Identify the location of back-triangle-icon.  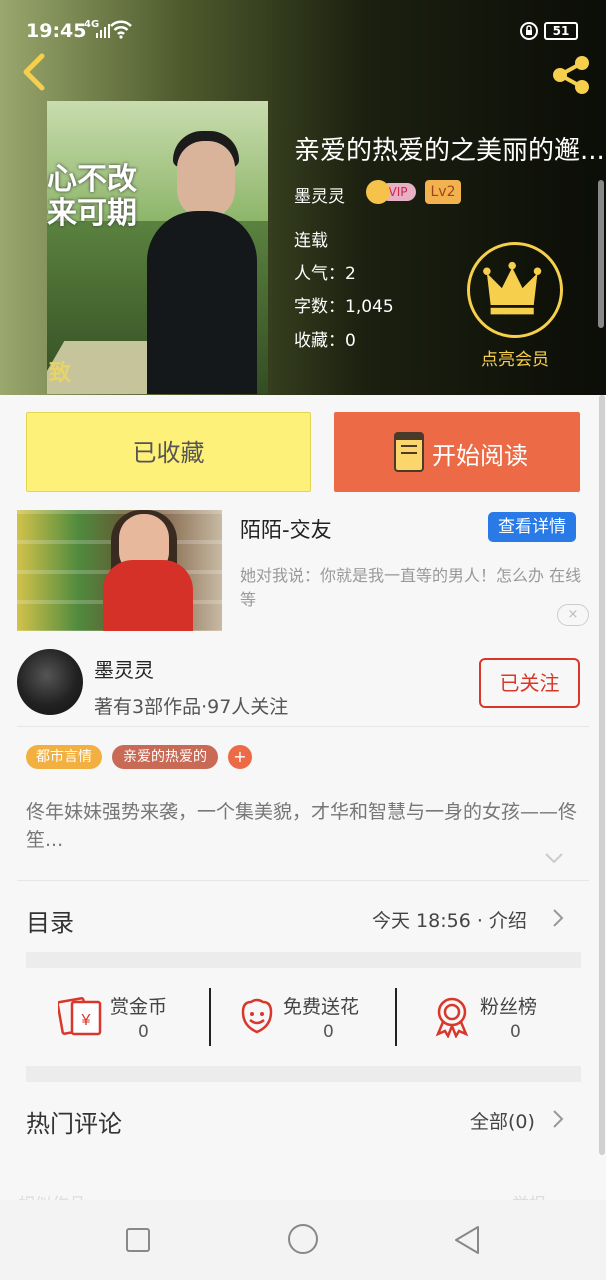
(467, 1240).